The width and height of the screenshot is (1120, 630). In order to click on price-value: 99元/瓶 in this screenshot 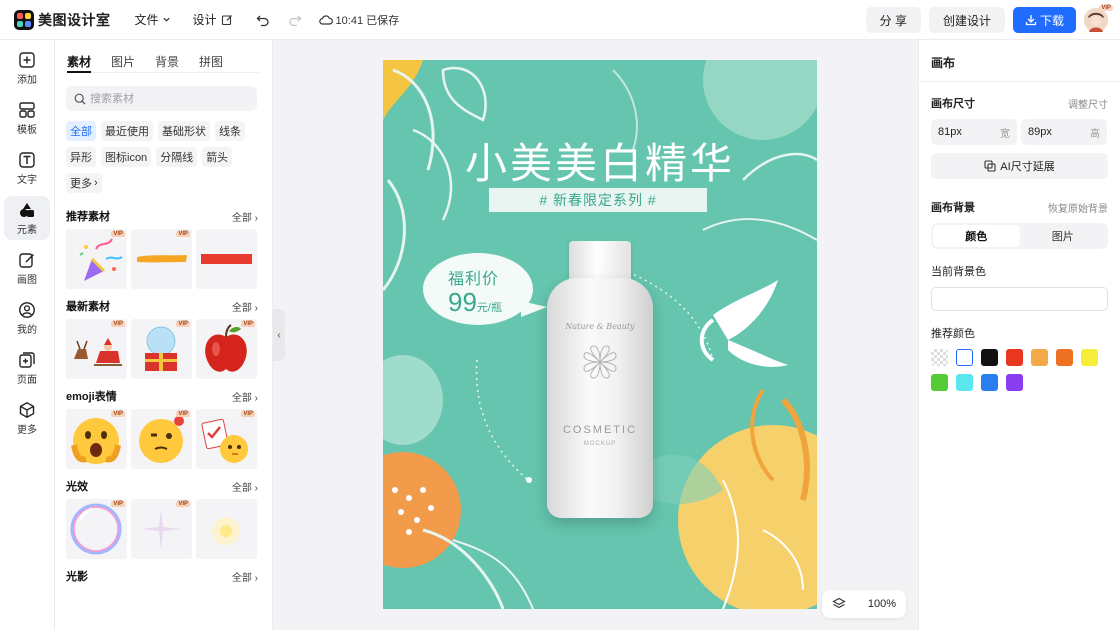, I will do `click(475, 302)`.